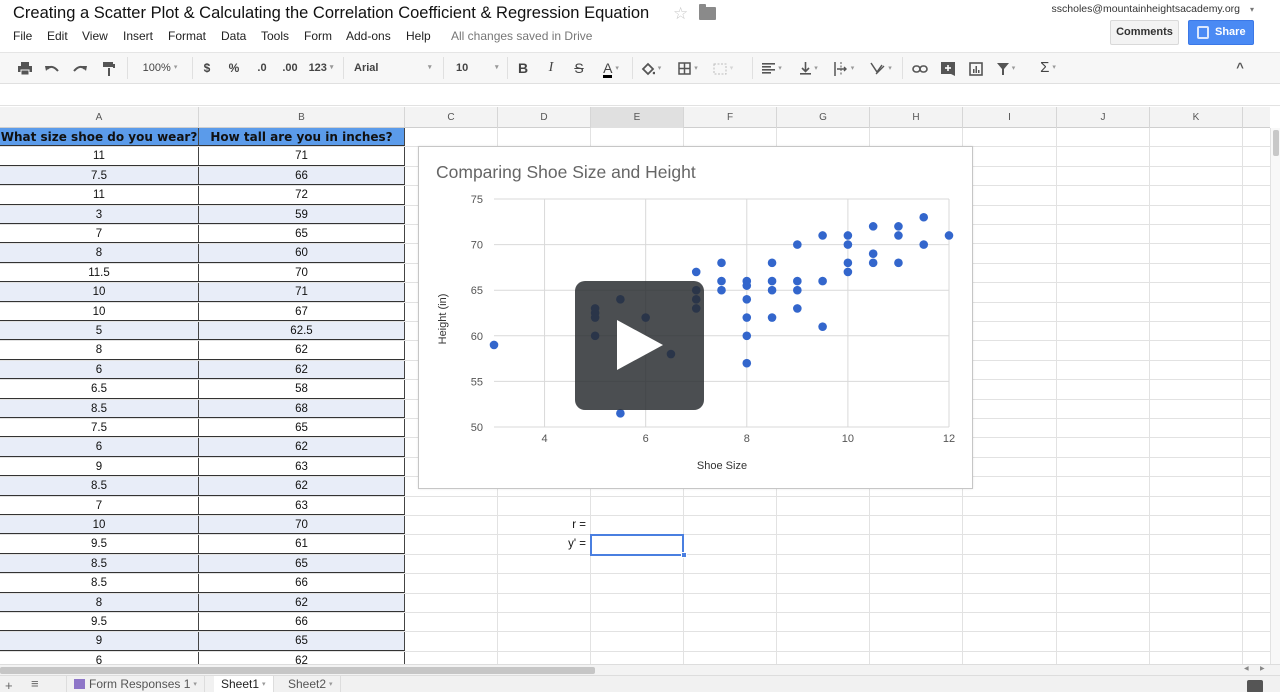 This screenshot has width=1280, height=692. What do you see at coordinates (244, 684) in the screenshot?
I see `sheet-tab-sheet1: Sheet1 ▾` at bounding box center [244, 684].